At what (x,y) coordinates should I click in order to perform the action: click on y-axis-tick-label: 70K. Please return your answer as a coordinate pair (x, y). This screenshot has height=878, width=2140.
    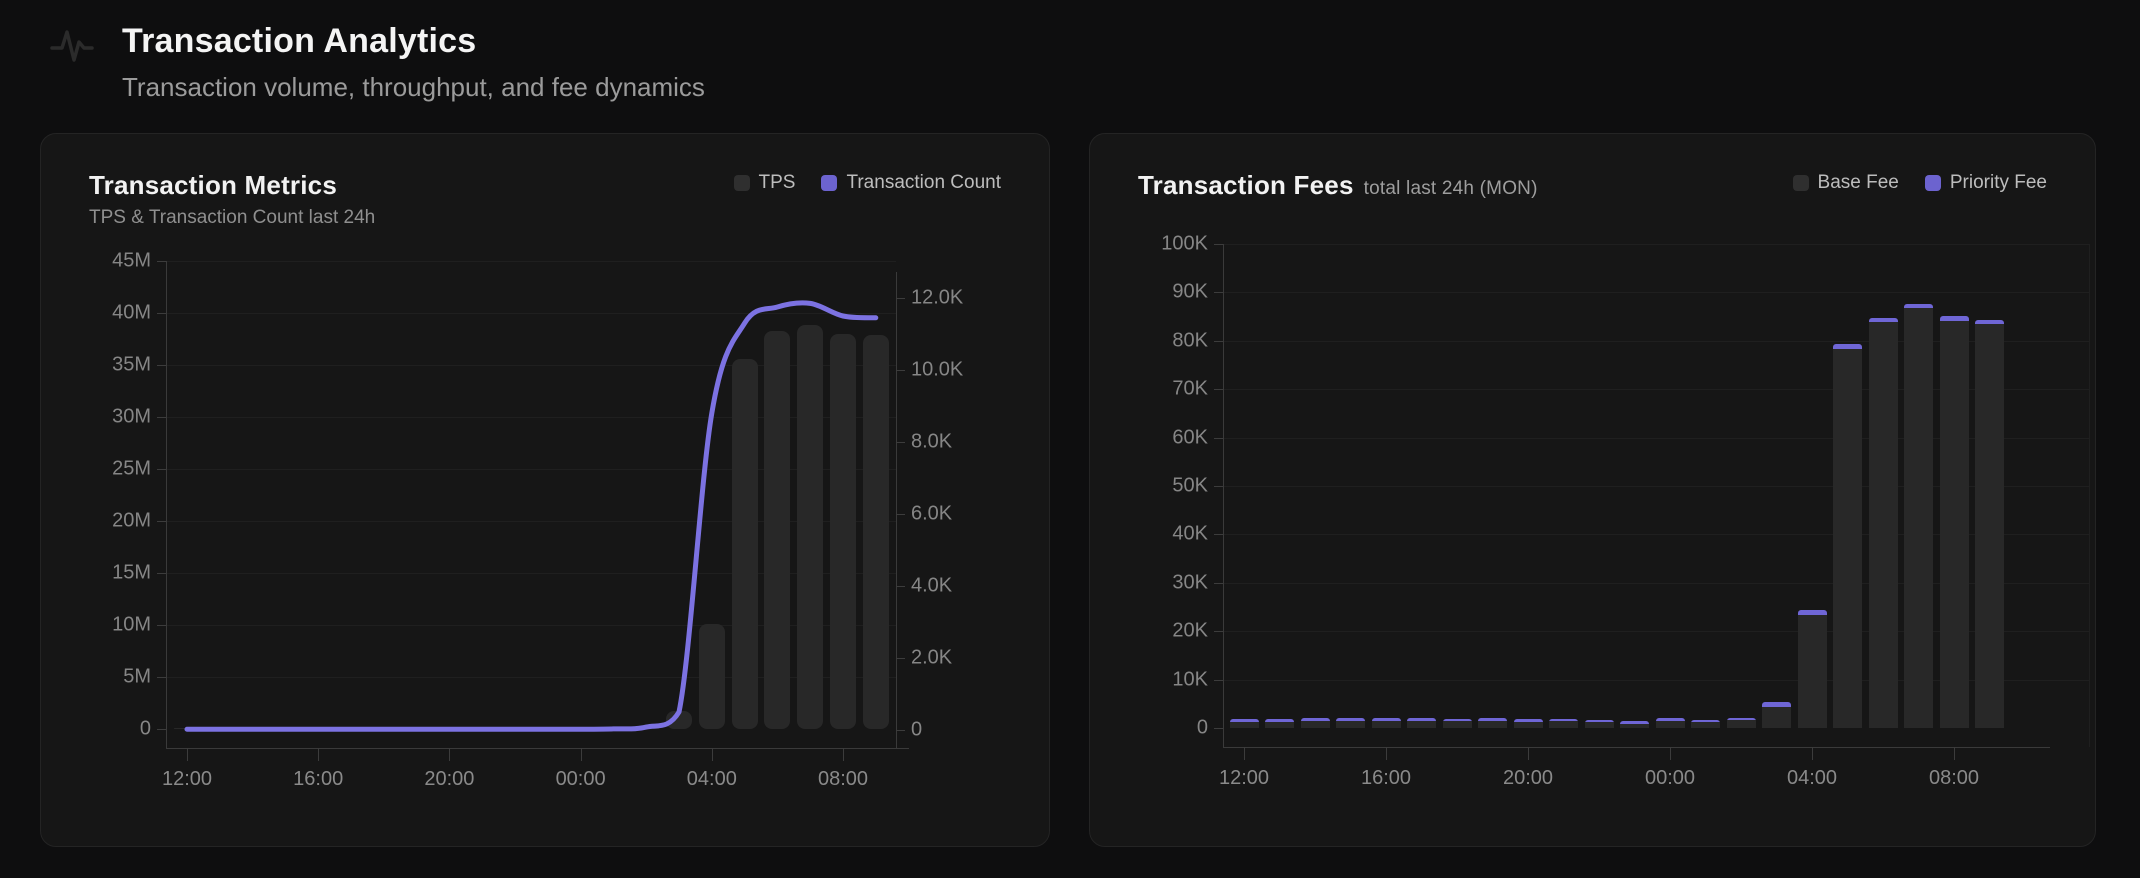
    Looking at the image, I should click on (1190, 388).